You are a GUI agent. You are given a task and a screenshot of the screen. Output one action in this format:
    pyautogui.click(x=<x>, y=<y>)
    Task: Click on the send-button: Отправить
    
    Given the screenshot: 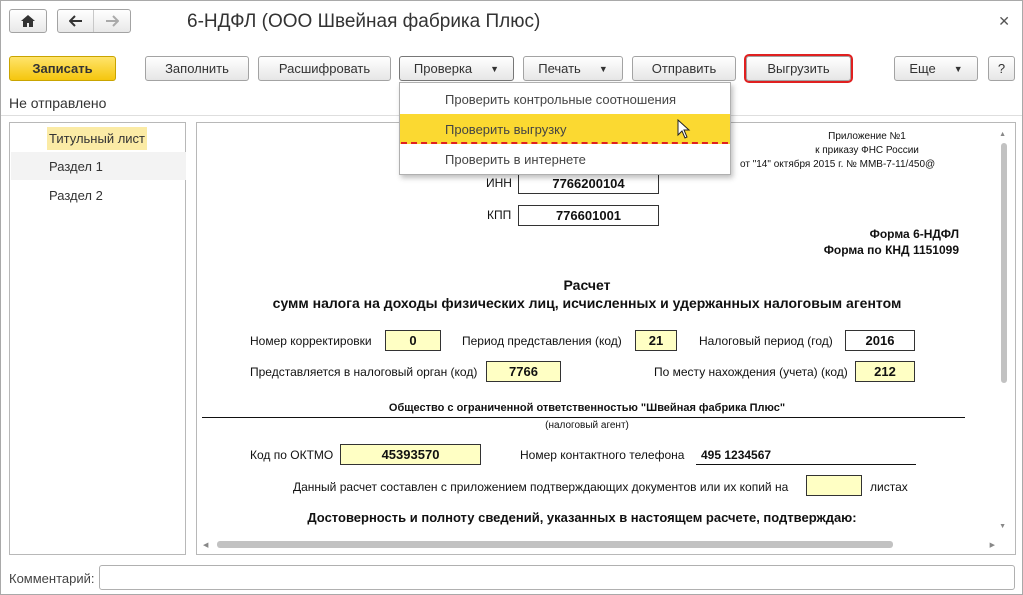 What is the action you would take?
    pyautogui.click(x=684, y=68)
    